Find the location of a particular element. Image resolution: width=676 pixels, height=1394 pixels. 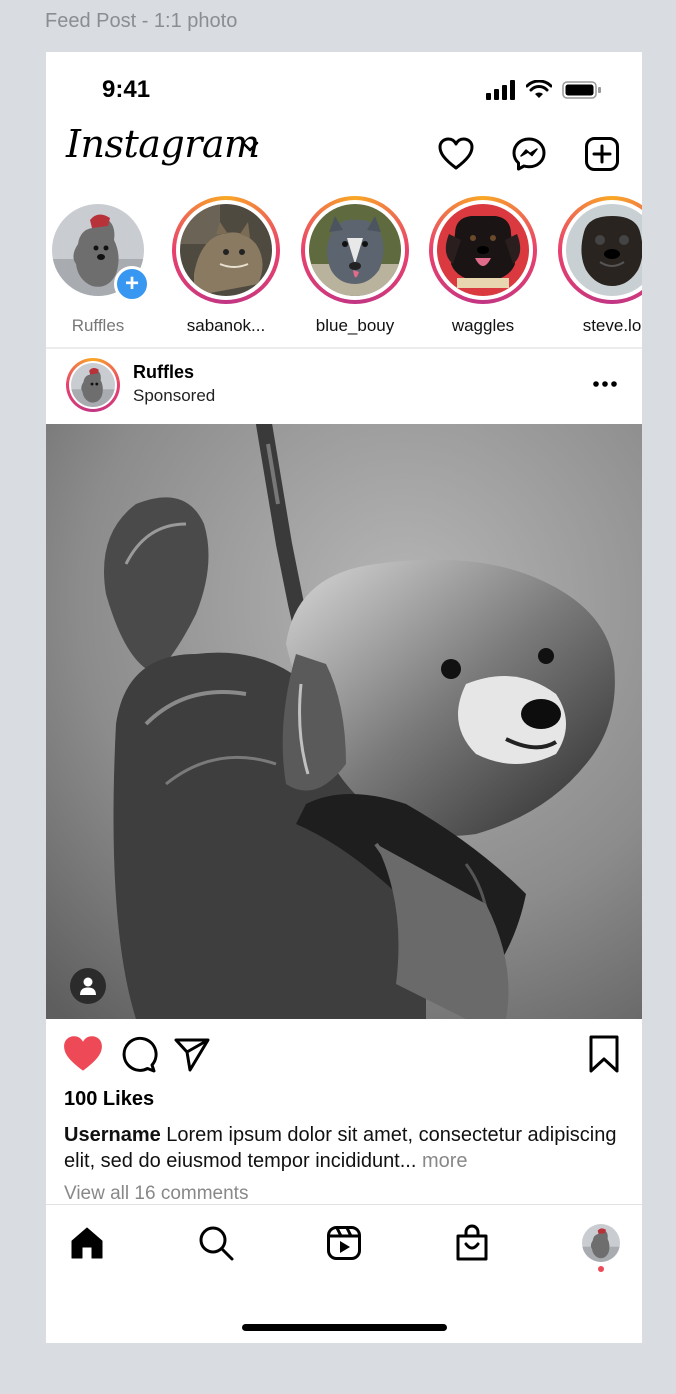

notification-dot is located at coordinates (601, 1269).